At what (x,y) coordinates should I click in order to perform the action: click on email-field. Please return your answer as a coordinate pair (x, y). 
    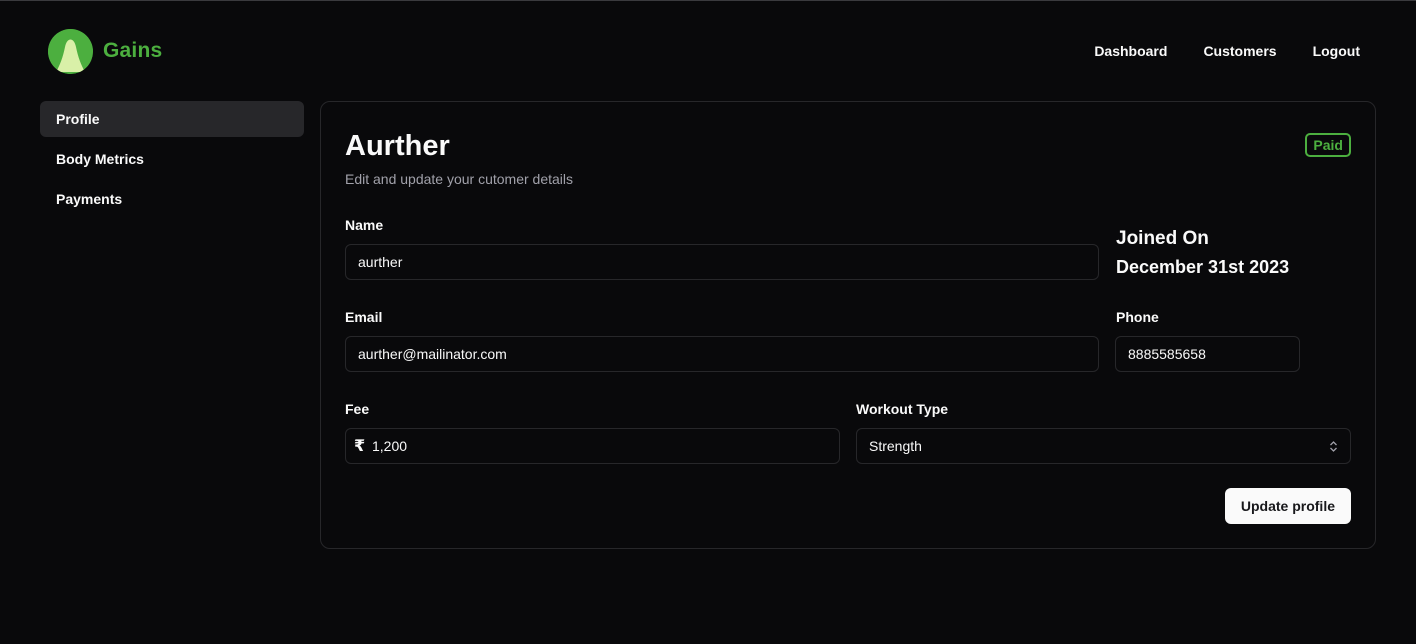
    Looking at the image, I should click on (722, 354).